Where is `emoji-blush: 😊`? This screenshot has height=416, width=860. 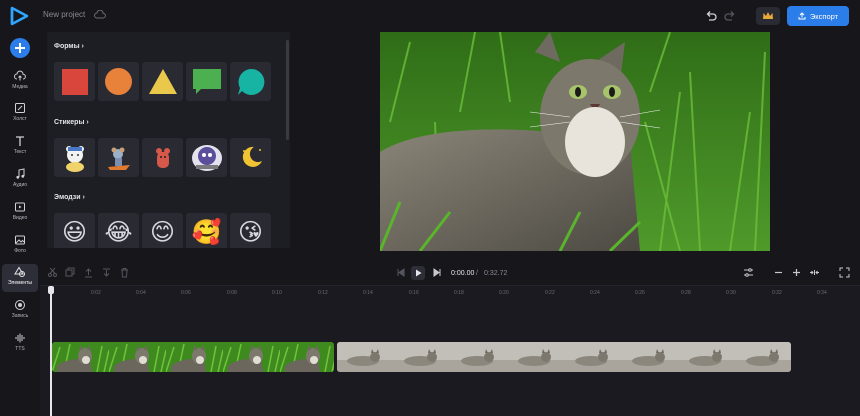
emoji-blush: 😊 is located at coordinates (162, 232).